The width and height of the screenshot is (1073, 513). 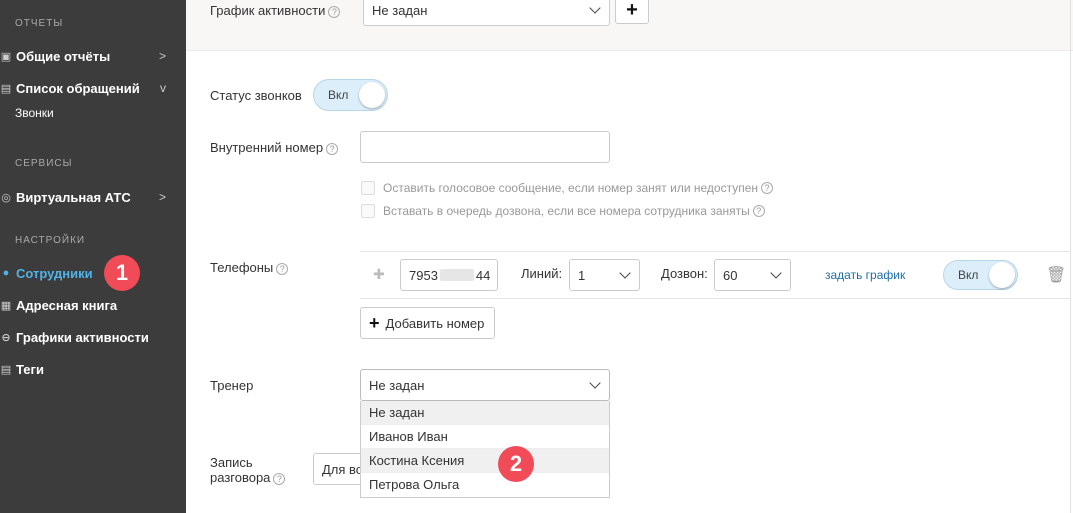 What do you see at coordinates (63, 56) in the screenshot?
I see `sidebar-item-label: Общие отчёты` at bounding box center [63, 56].